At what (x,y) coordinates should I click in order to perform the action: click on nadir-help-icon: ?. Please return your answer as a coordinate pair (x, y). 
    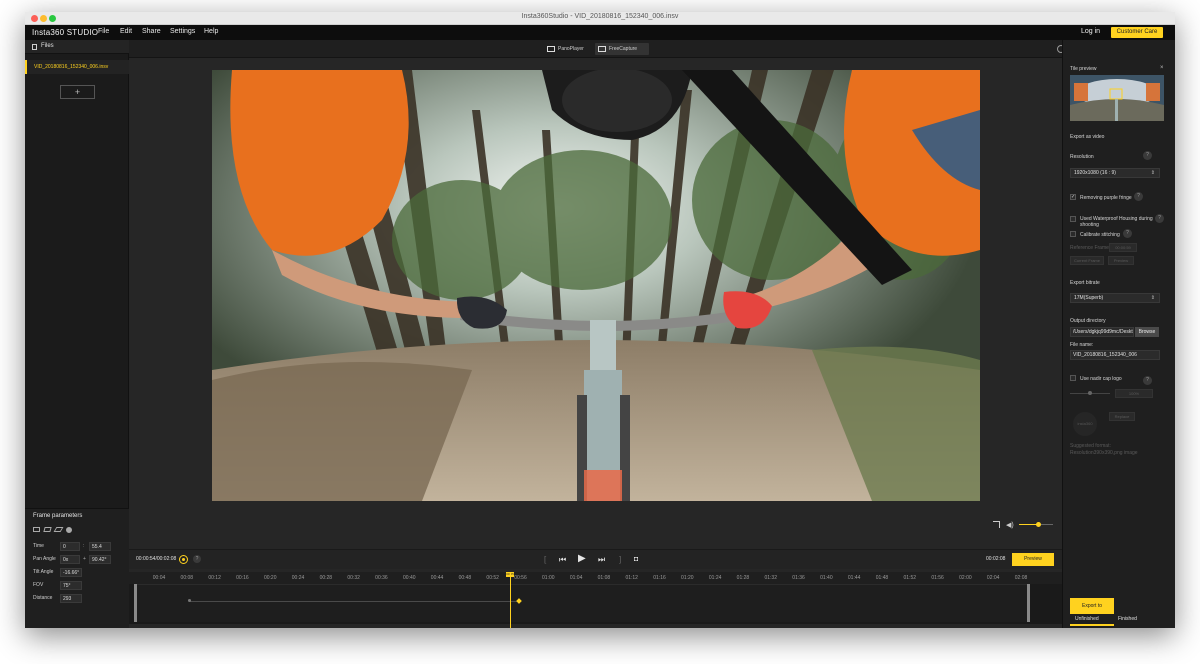
    Looking at the image, I should click on (1147, 380).